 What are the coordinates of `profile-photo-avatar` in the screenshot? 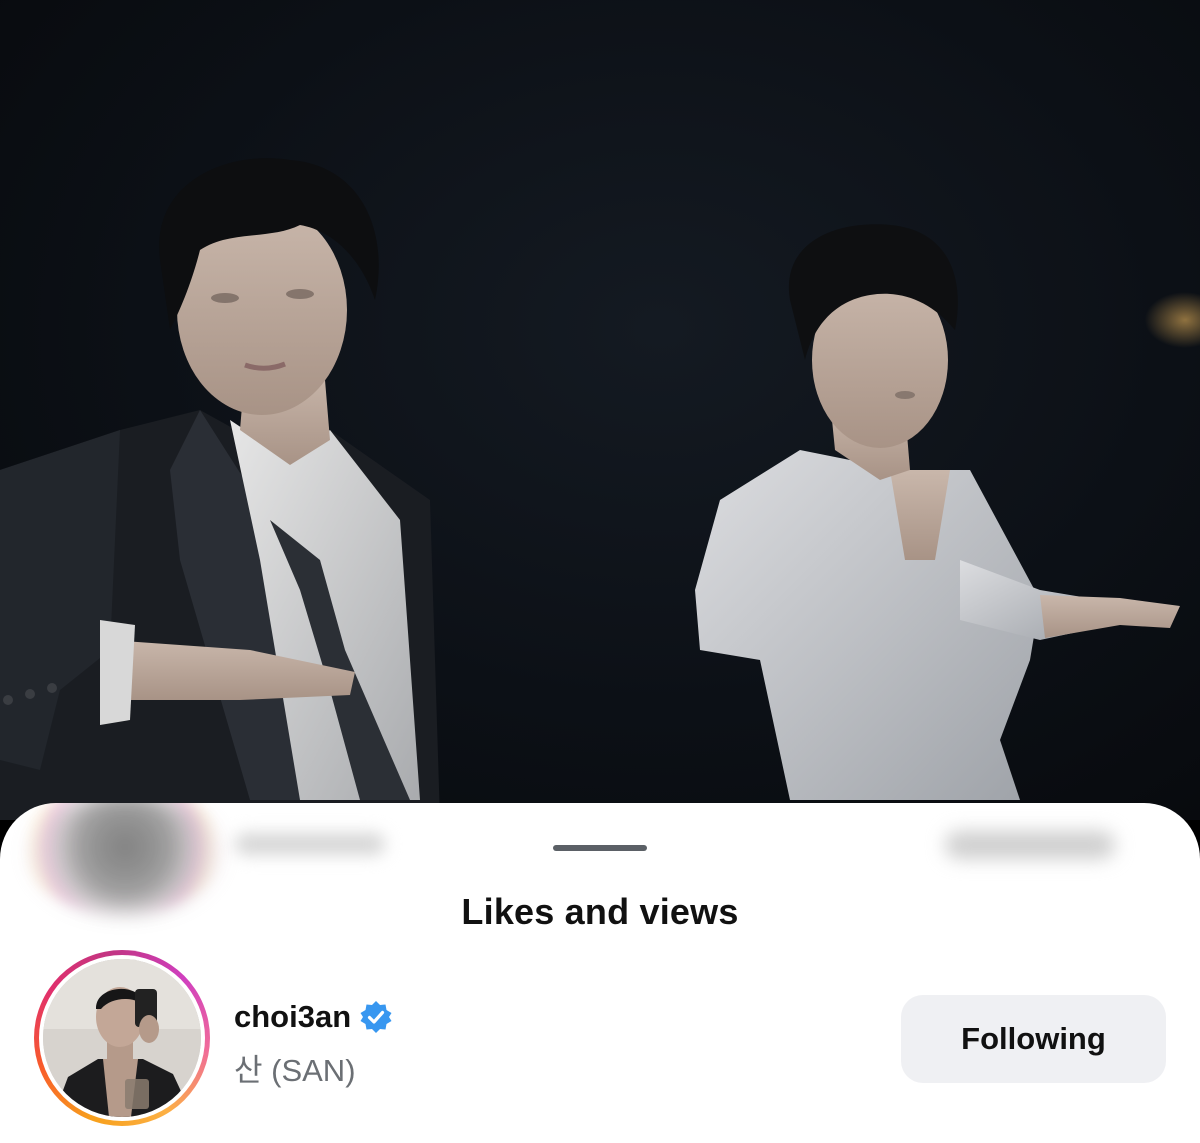 It's located at (122, 1038).